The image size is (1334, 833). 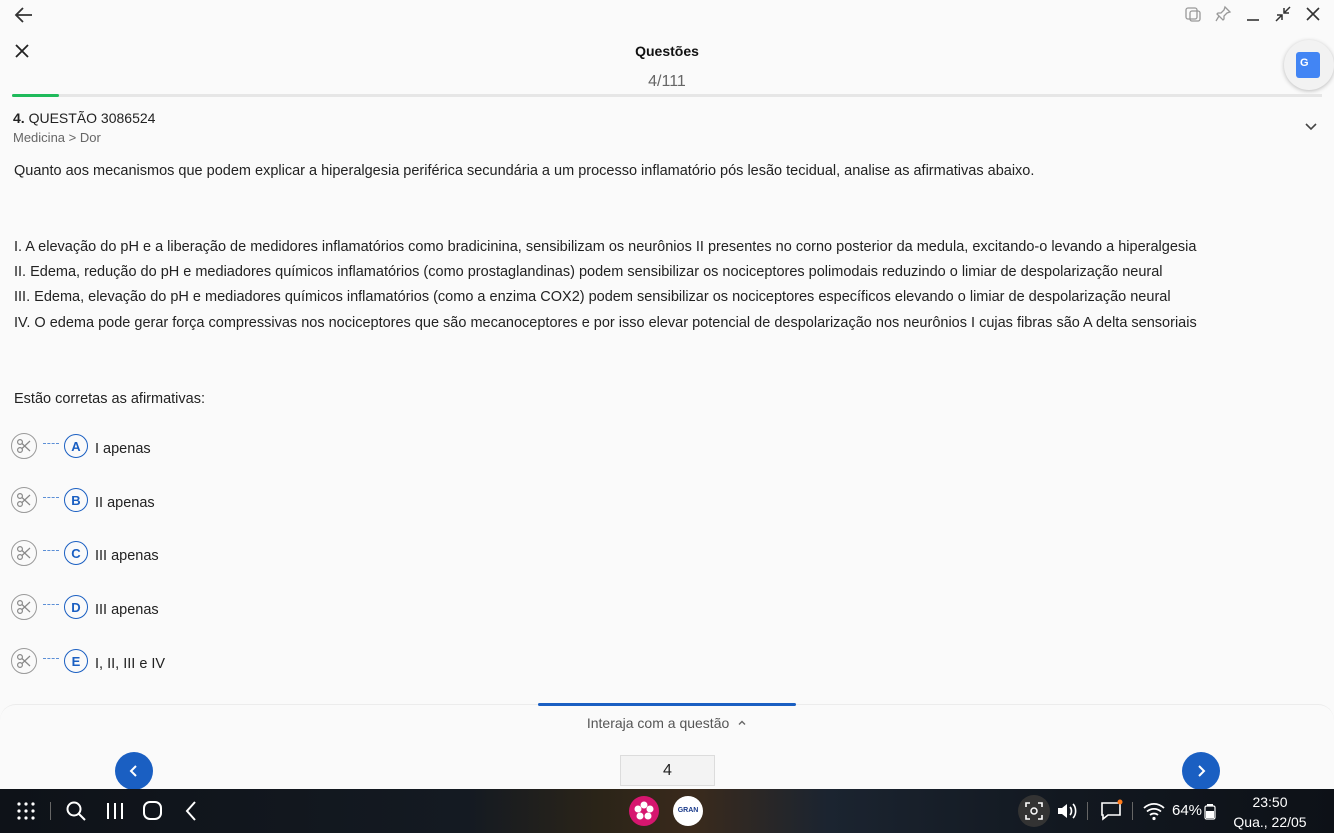 What do you see at coordinates (76, 500) in the screenshot?
I see `alternative-letter: B` at bounding box center [76, 500].